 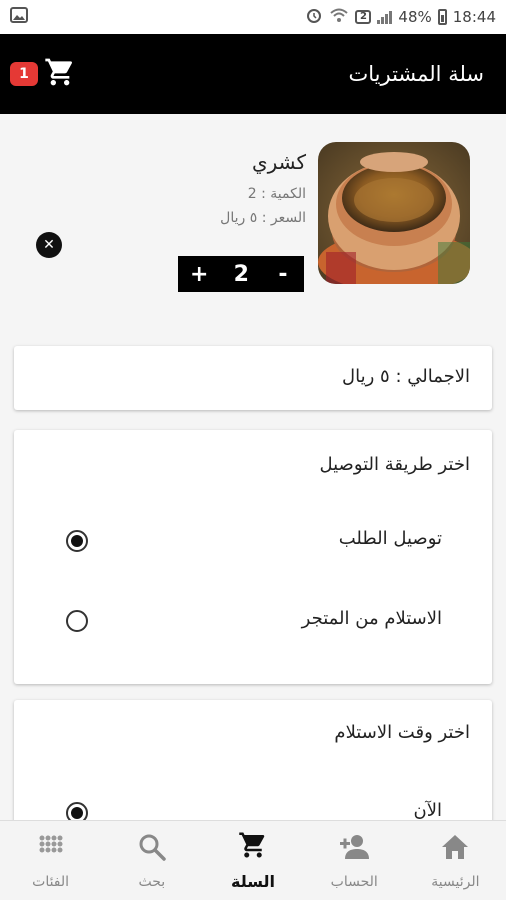 I want to click on cart-item-info: كشري الكمية : 2 السعر : ٥ ريال, so click(x=263, y=192).